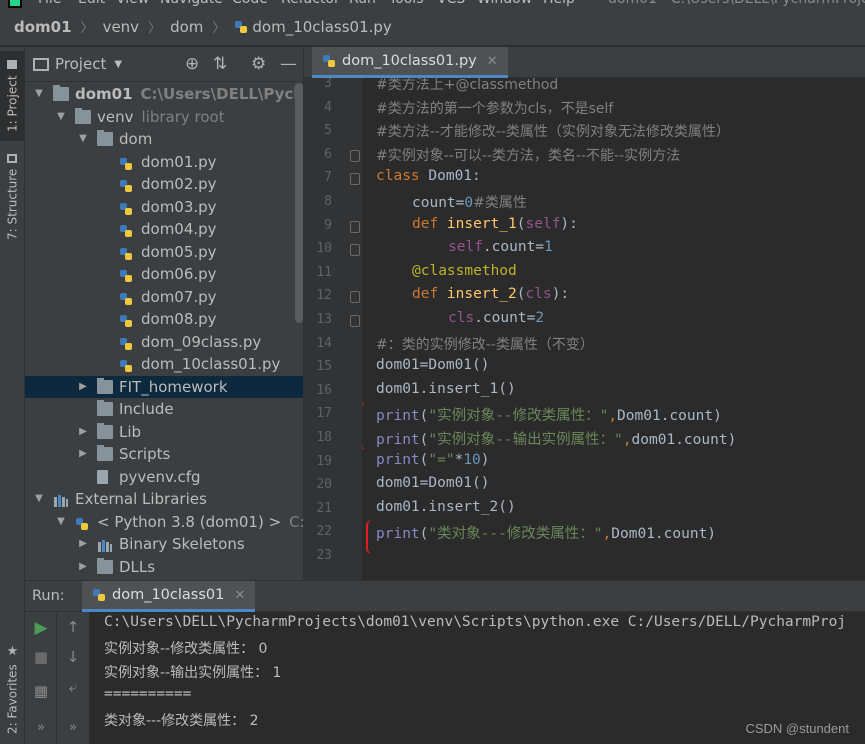 The height and width of the screenshot is (744, 865). Describe the element at coordinates (164, 229) in the screenshot. I see `tree-item: dom04.py` at that location.